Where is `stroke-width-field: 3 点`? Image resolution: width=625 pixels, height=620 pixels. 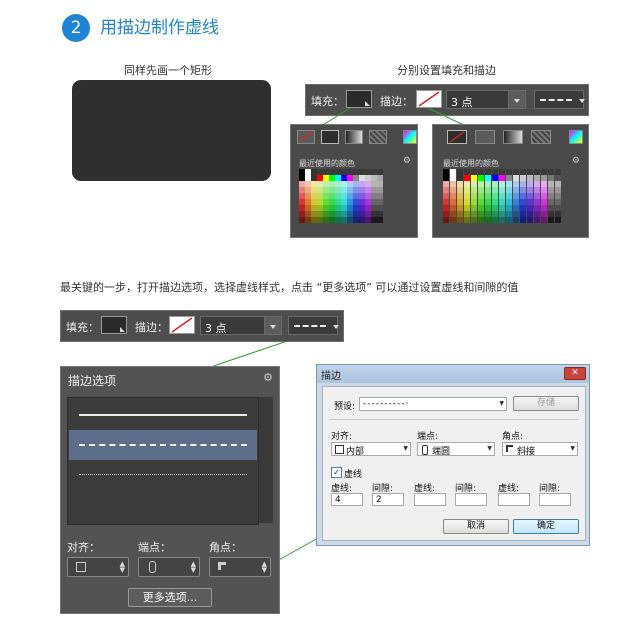 stroke-width-field: 3 点 is located at coordinates (241, 325).